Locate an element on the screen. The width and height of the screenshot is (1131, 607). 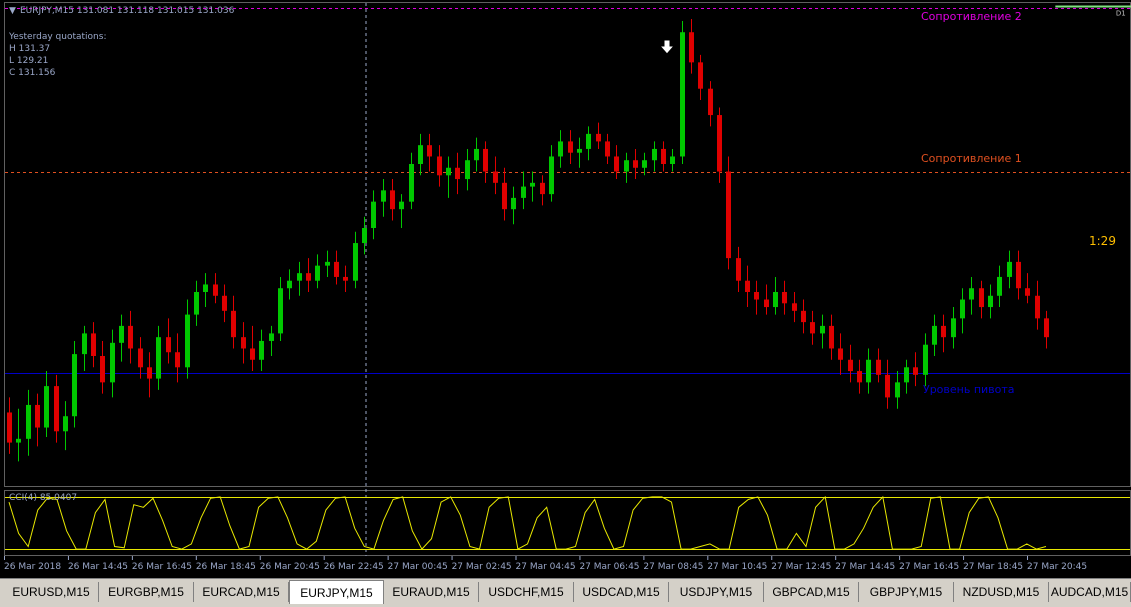
tab-usdjpy: USDJPY,M15 is located at coordinates (716, 592).